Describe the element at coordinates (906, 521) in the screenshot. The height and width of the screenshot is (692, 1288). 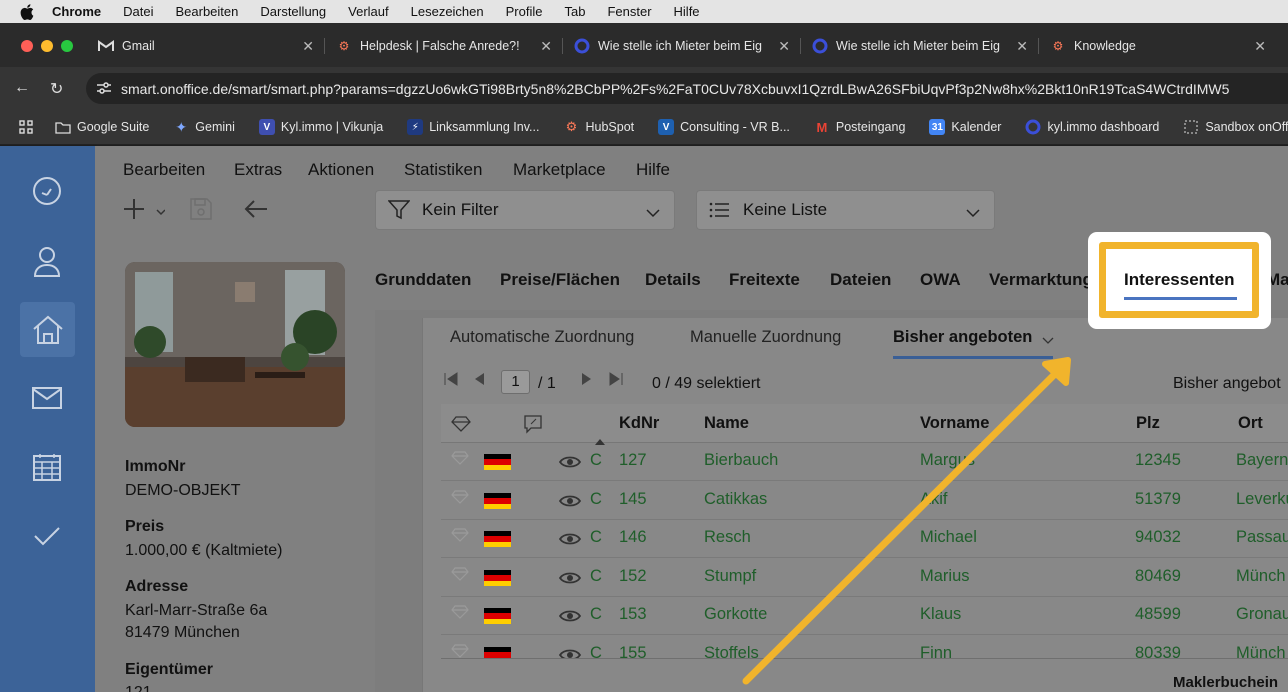
I see `annotation-arrow-icon` at that location.